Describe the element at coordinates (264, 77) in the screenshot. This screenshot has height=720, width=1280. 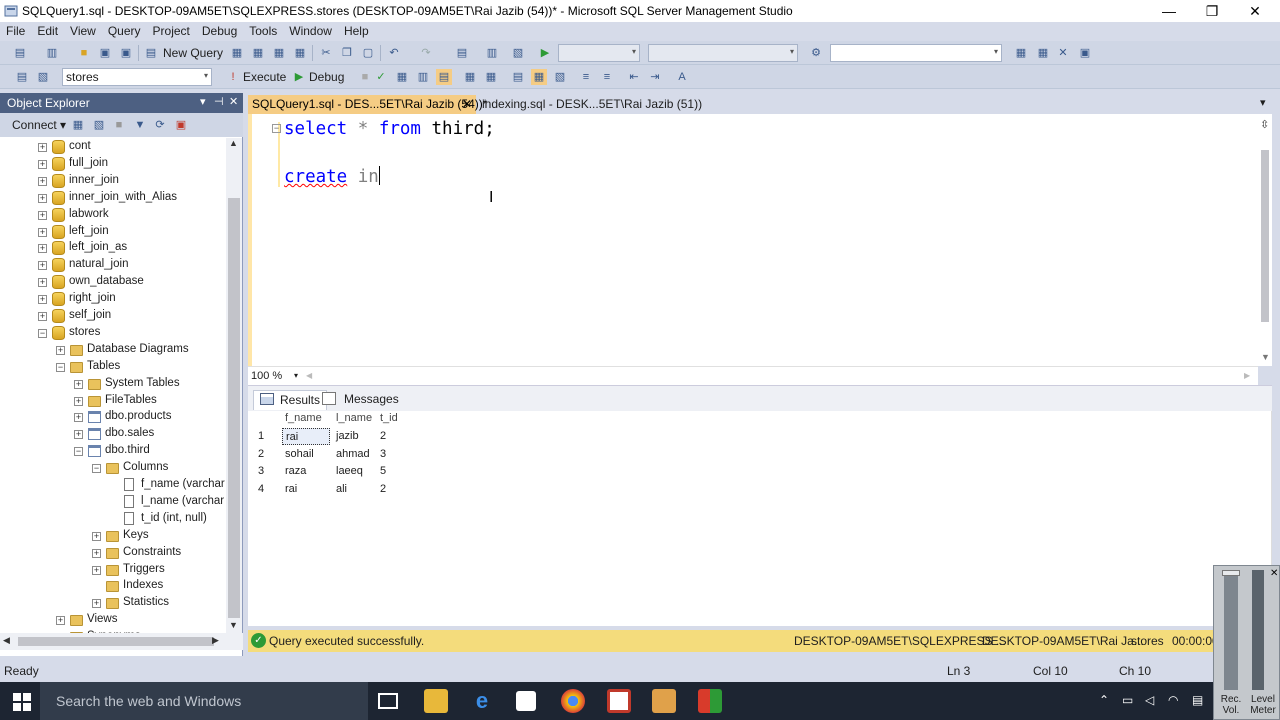
I see `execute-button: Execute` at that location.